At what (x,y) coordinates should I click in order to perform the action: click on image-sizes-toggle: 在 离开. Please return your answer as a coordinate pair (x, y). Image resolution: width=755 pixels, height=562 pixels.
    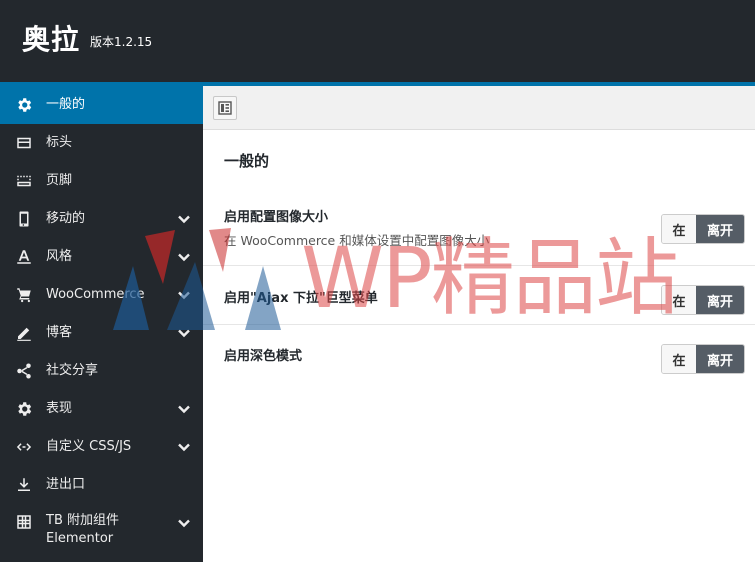
    Looking at the image, I should click on (703, 229).